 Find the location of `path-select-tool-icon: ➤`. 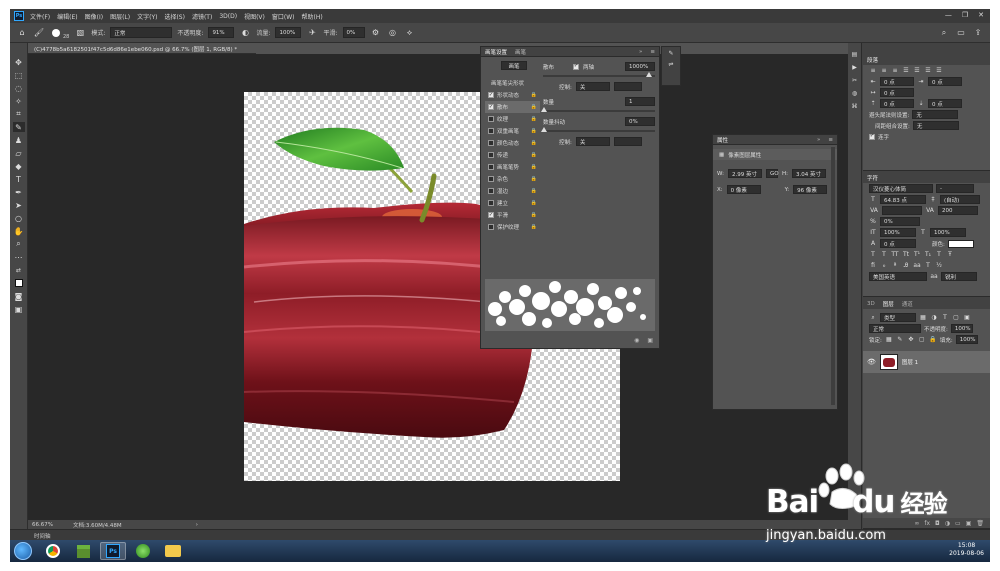

path-select-tool-icon: ➤ is located at coordinates (19, 205).